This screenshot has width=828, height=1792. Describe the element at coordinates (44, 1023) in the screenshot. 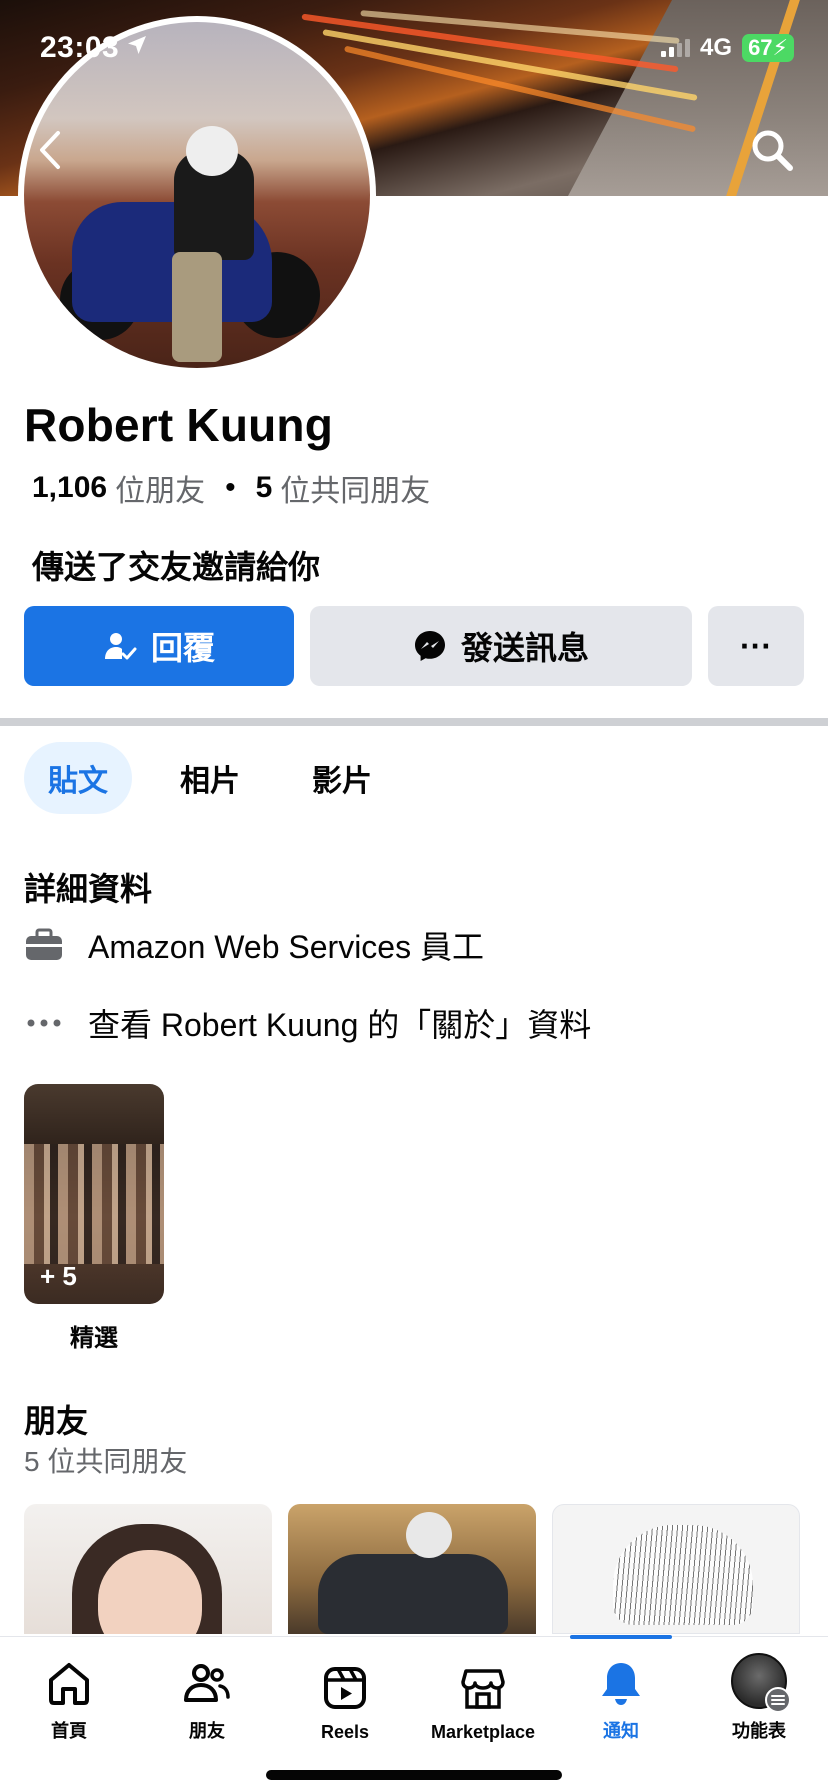

I see `more-horizontal-icon` at that location.